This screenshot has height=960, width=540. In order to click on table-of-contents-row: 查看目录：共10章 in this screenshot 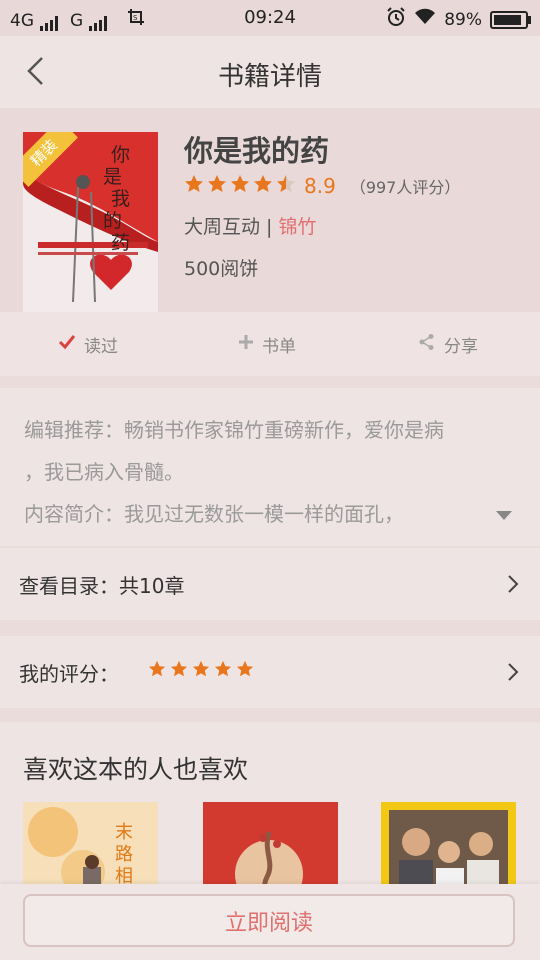, I will do `click(270, 584)`.